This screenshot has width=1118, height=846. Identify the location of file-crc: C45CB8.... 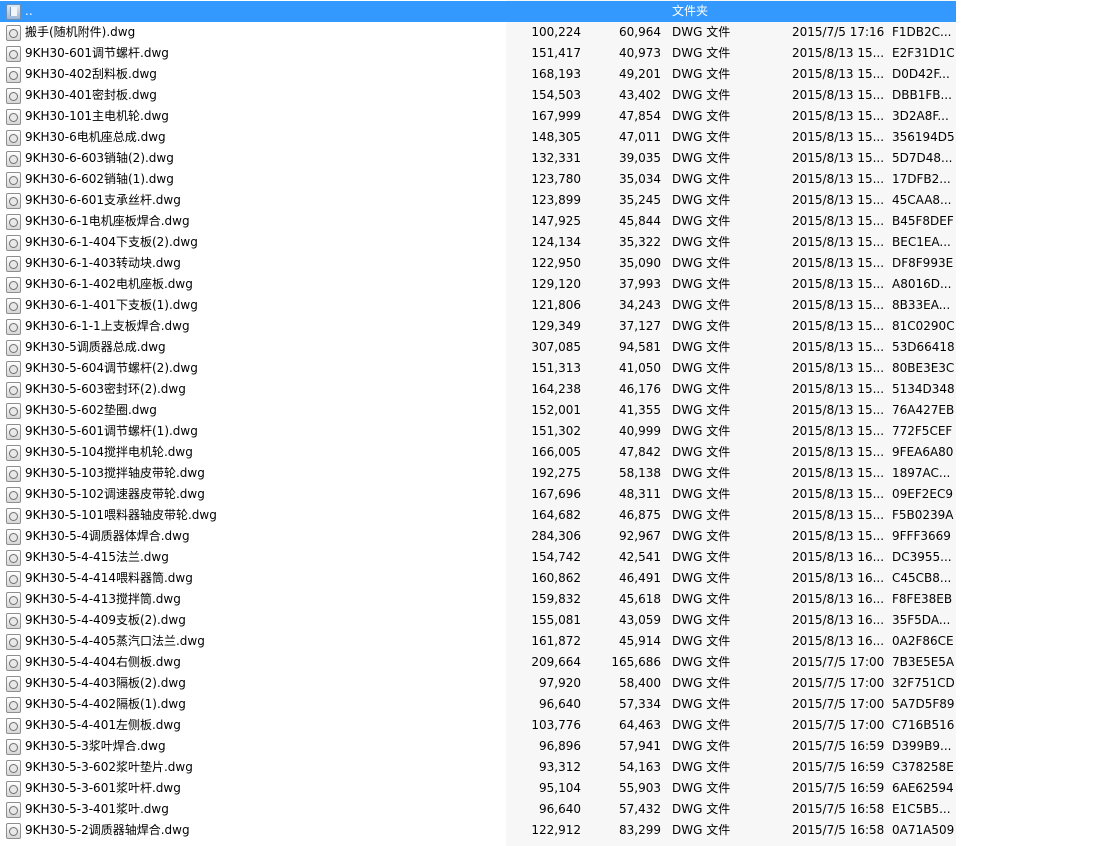
(922, 578).